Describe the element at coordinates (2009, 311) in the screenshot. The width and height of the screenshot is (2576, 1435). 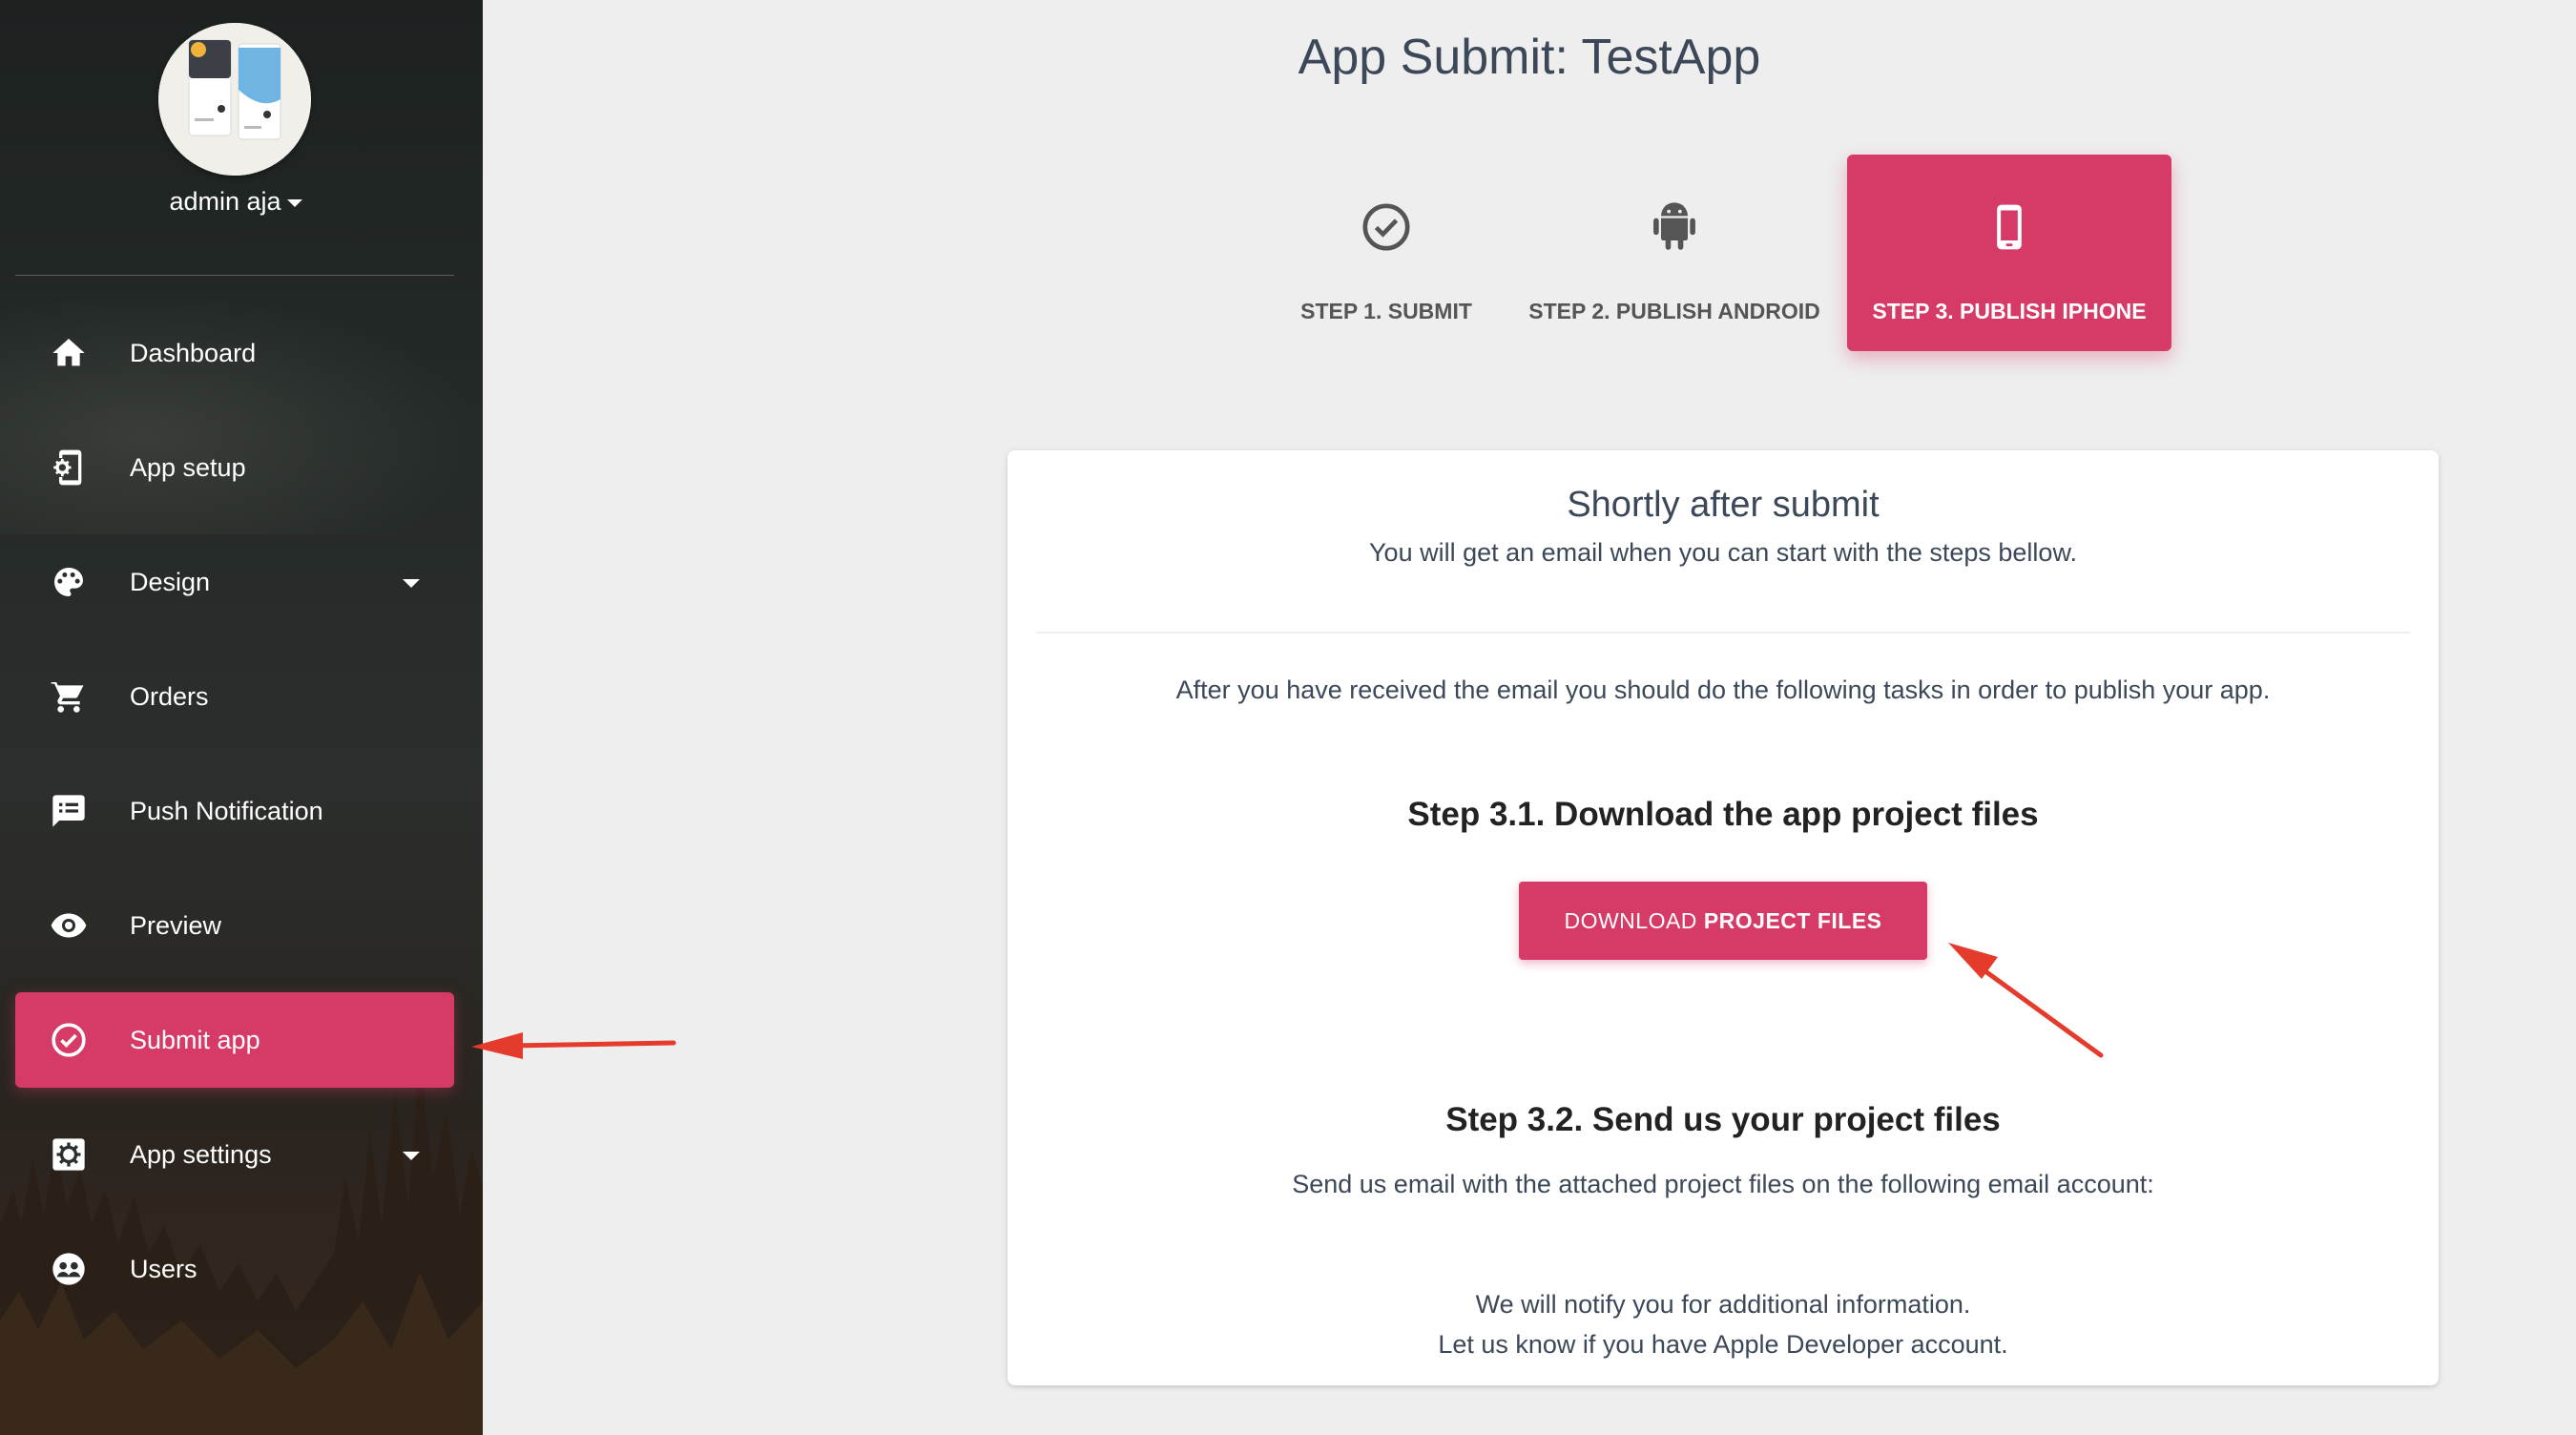
I see `step-label: STEP 3. PUBLISH IPHONE` at that location.